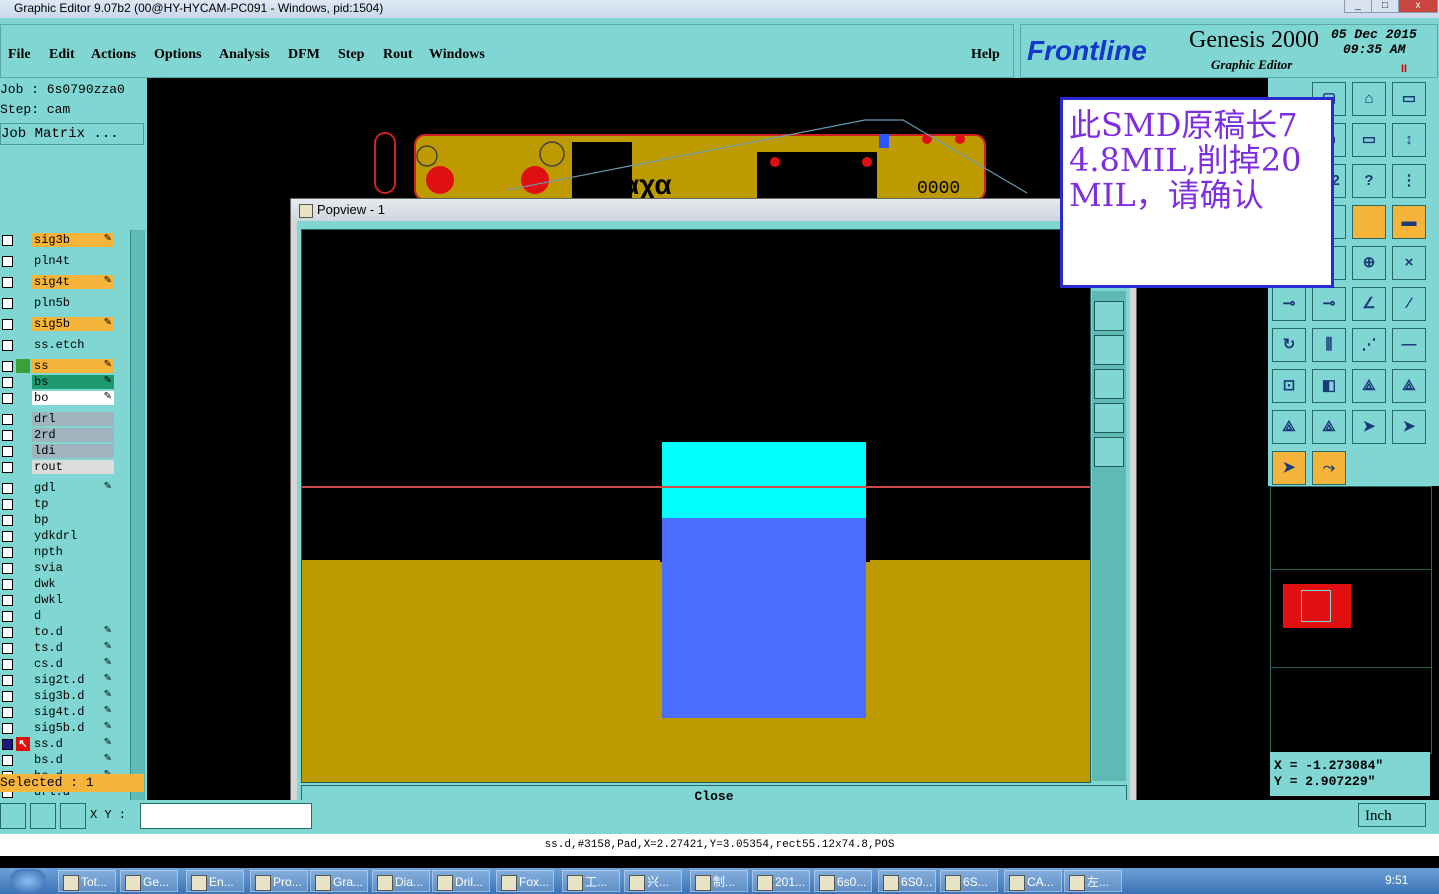 Image resolution: width=1439 pixels, height=894 pixels. I want to click on resize-icon: ⊡, so click(1289, 386).